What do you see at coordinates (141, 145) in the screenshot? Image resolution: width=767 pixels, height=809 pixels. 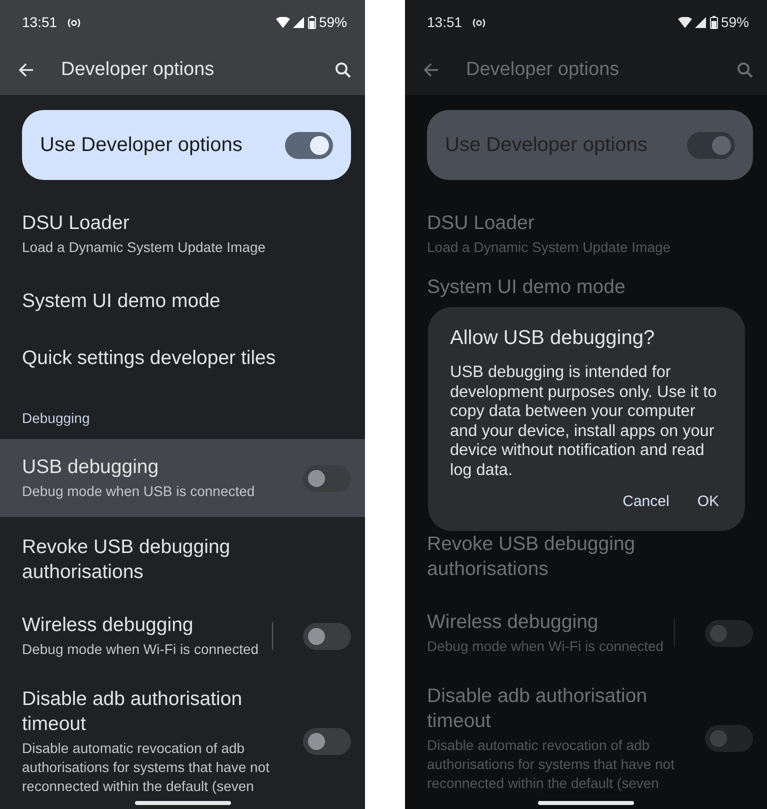 I see `master-switch-label: Use Developer options` at bounding box center [141, 145].